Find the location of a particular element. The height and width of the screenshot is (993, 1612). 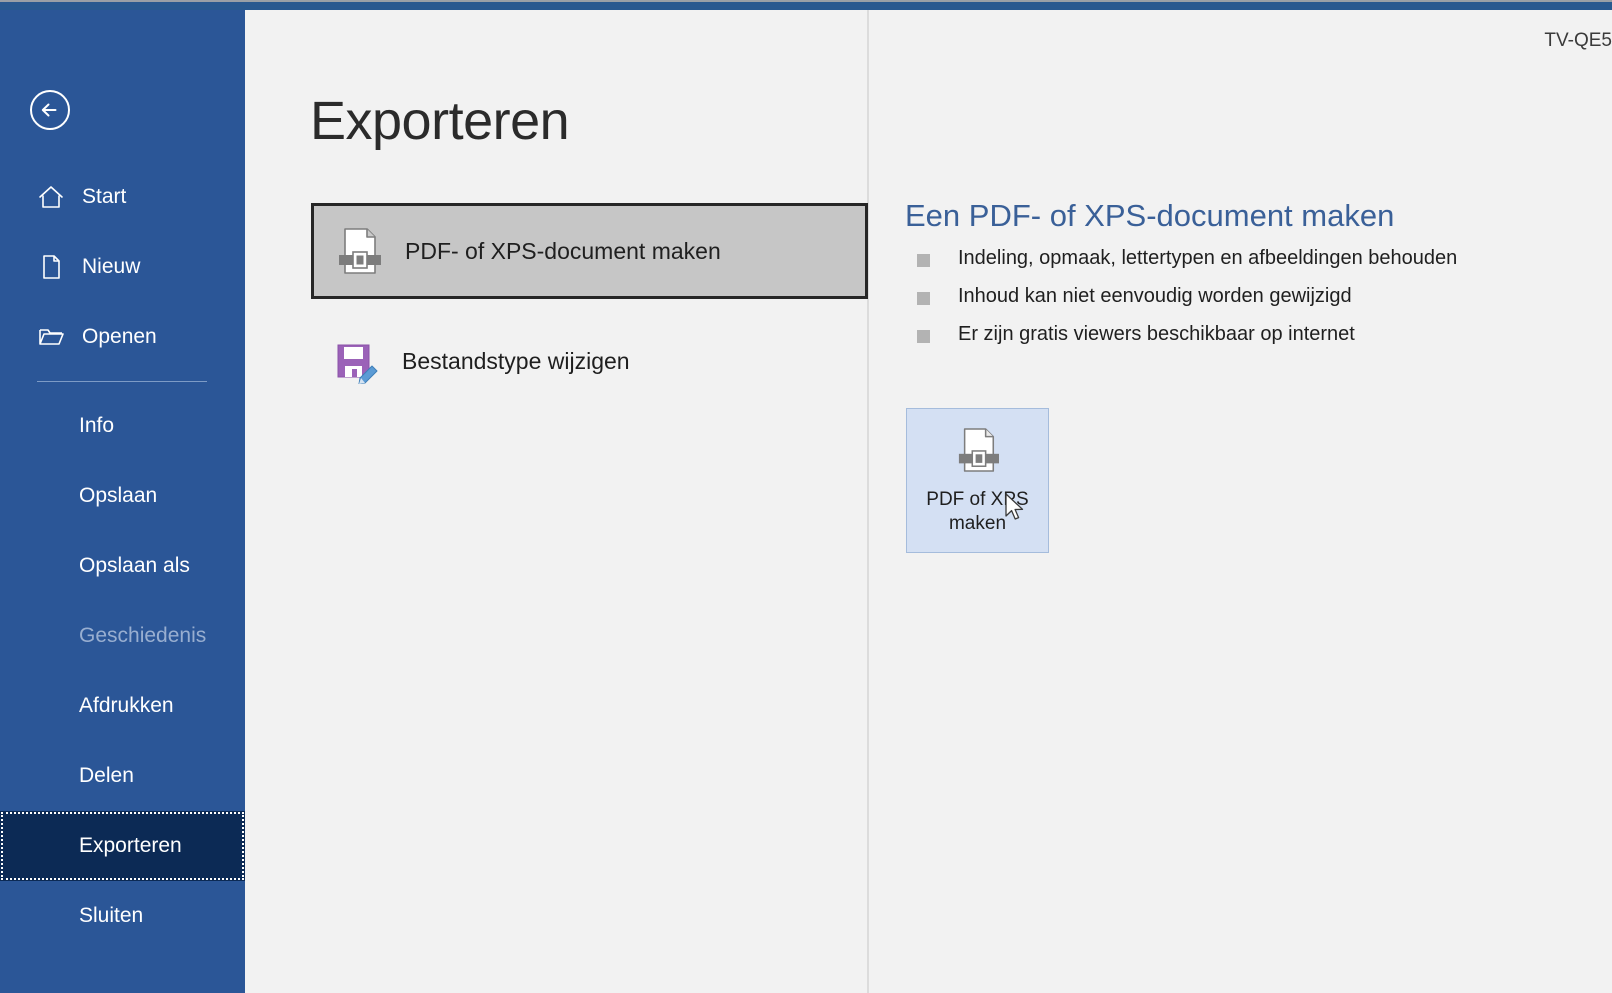

option-label: PDF- of XPS-document maken is located at coordinates (563, 250).